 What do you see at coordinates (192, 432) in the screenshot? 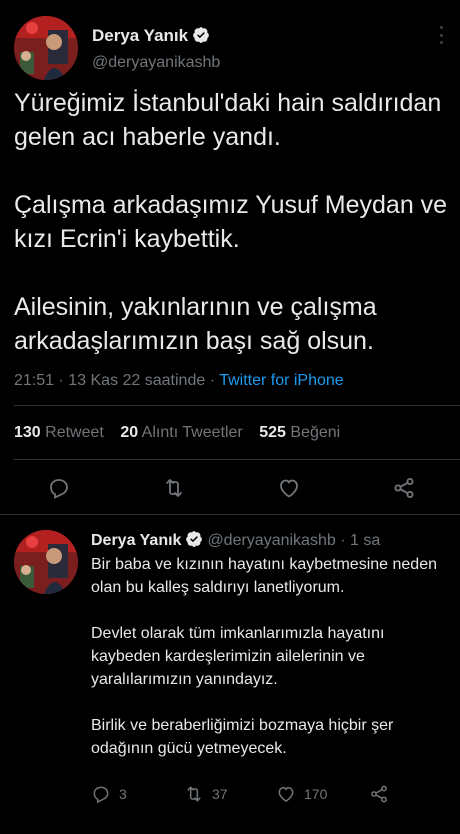
I see `quote-label: Alıntı Tweetler` at bounding box center [192, 432].